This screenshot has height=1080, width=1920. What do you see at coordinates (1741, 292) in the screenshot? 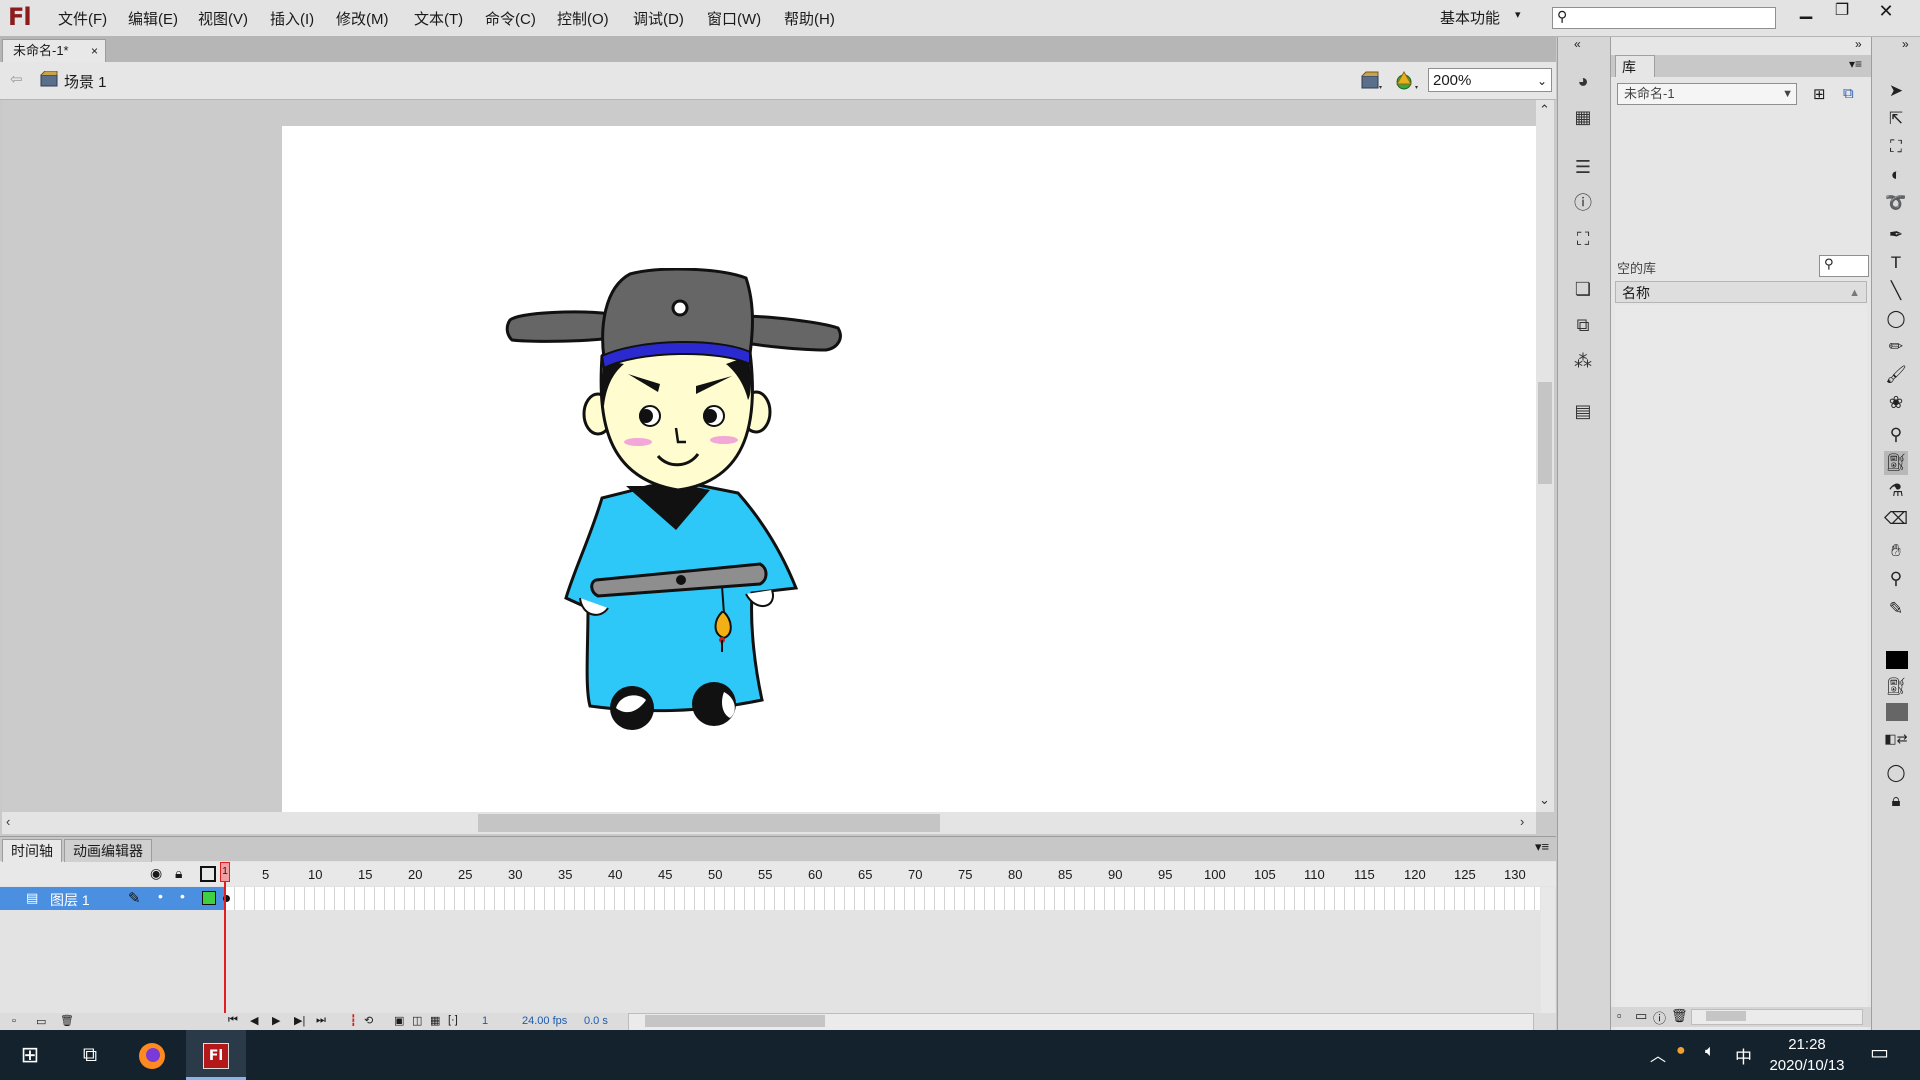
I see `library-name-column: 名称 ▲` at bounding box center [1741, 292].